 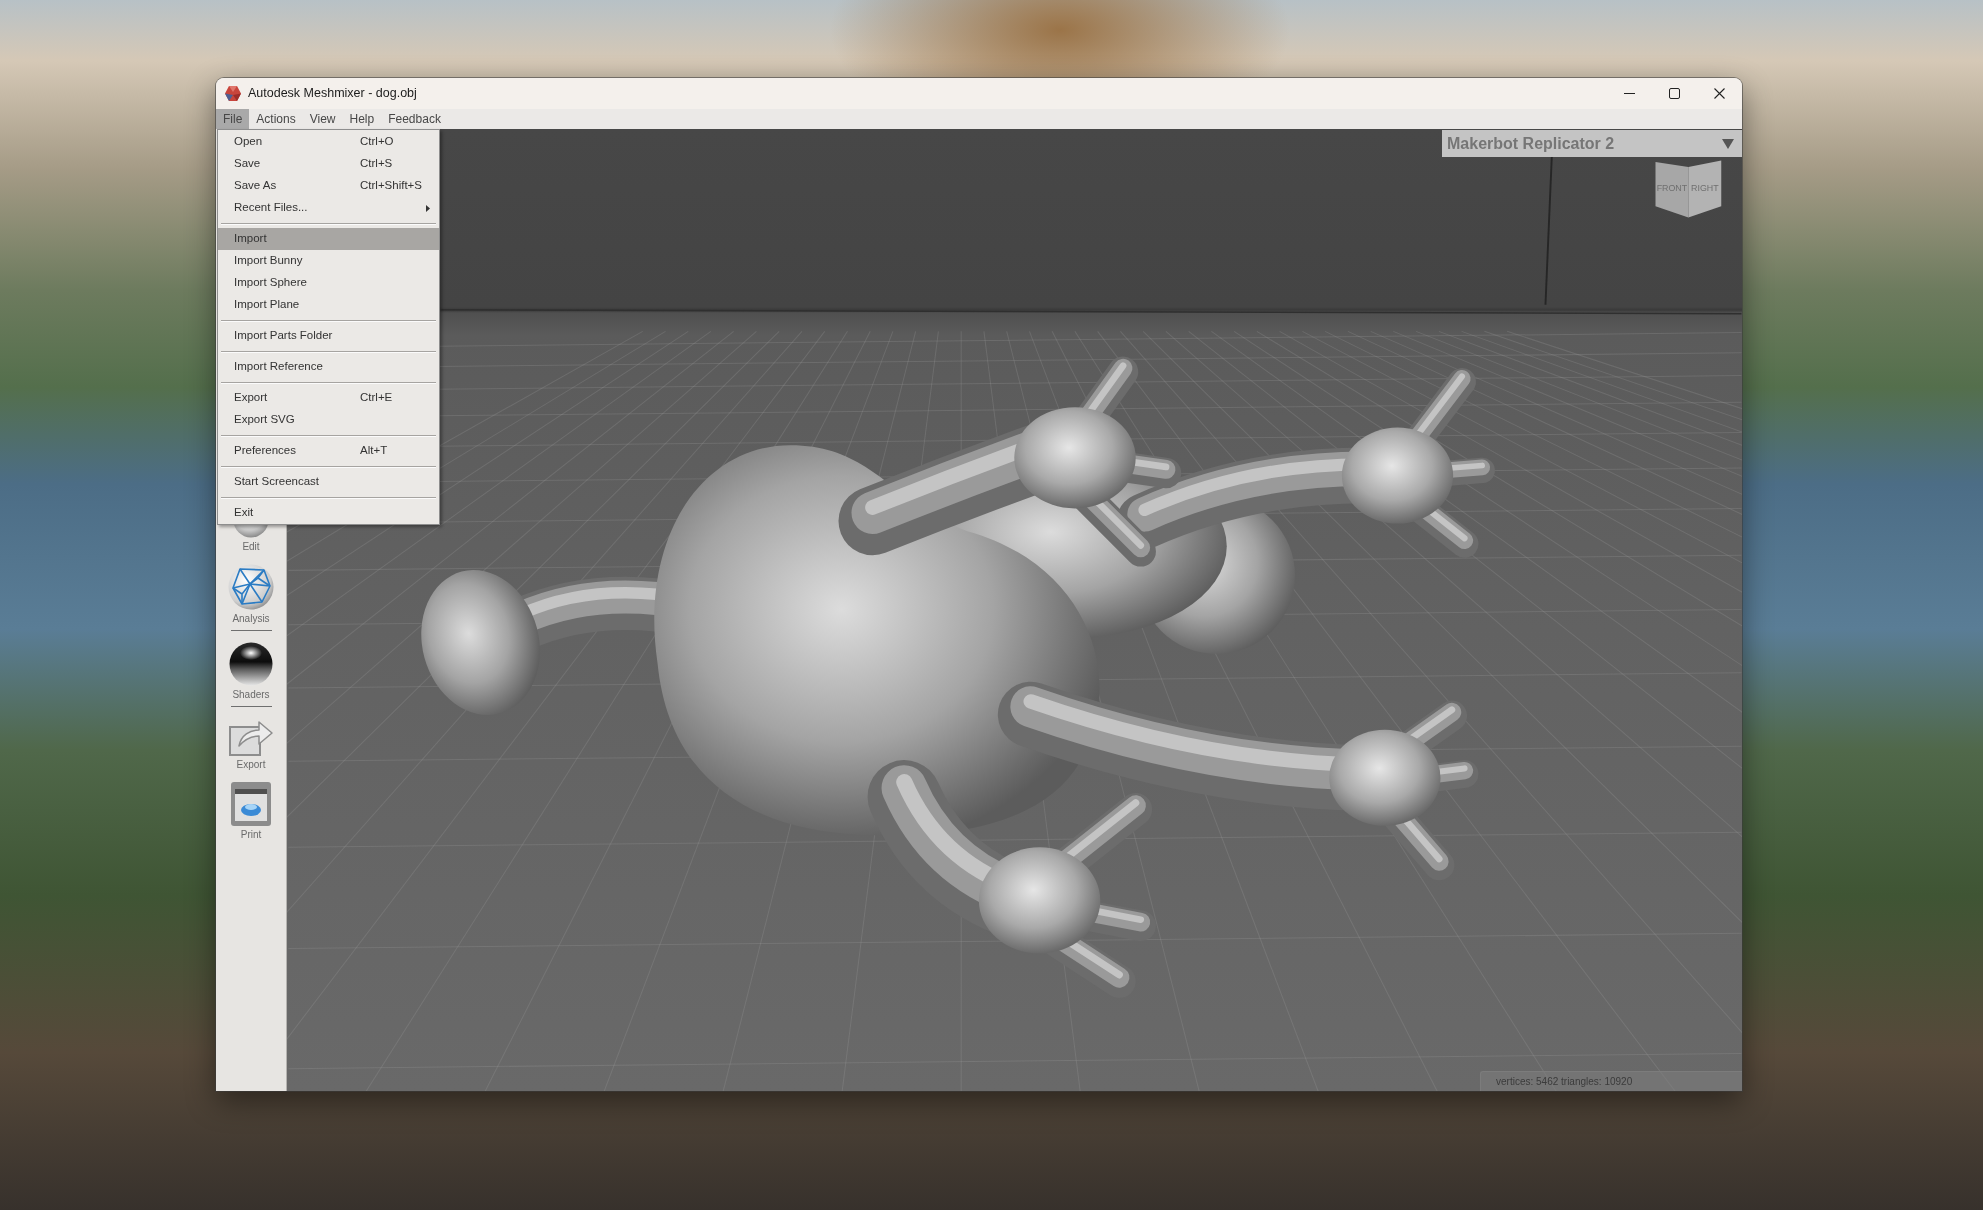 What do you see at coordinates (328, 482) in the screenshot?
I see `menu-item: Start Screencast` at bounding box center [328, 482].